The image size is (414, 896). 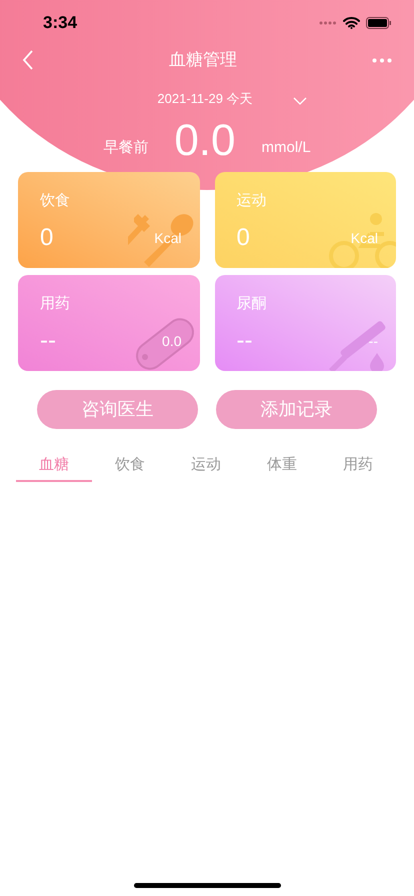 I want to click on meal-label: 早餐前, so click(x=125, y=148).